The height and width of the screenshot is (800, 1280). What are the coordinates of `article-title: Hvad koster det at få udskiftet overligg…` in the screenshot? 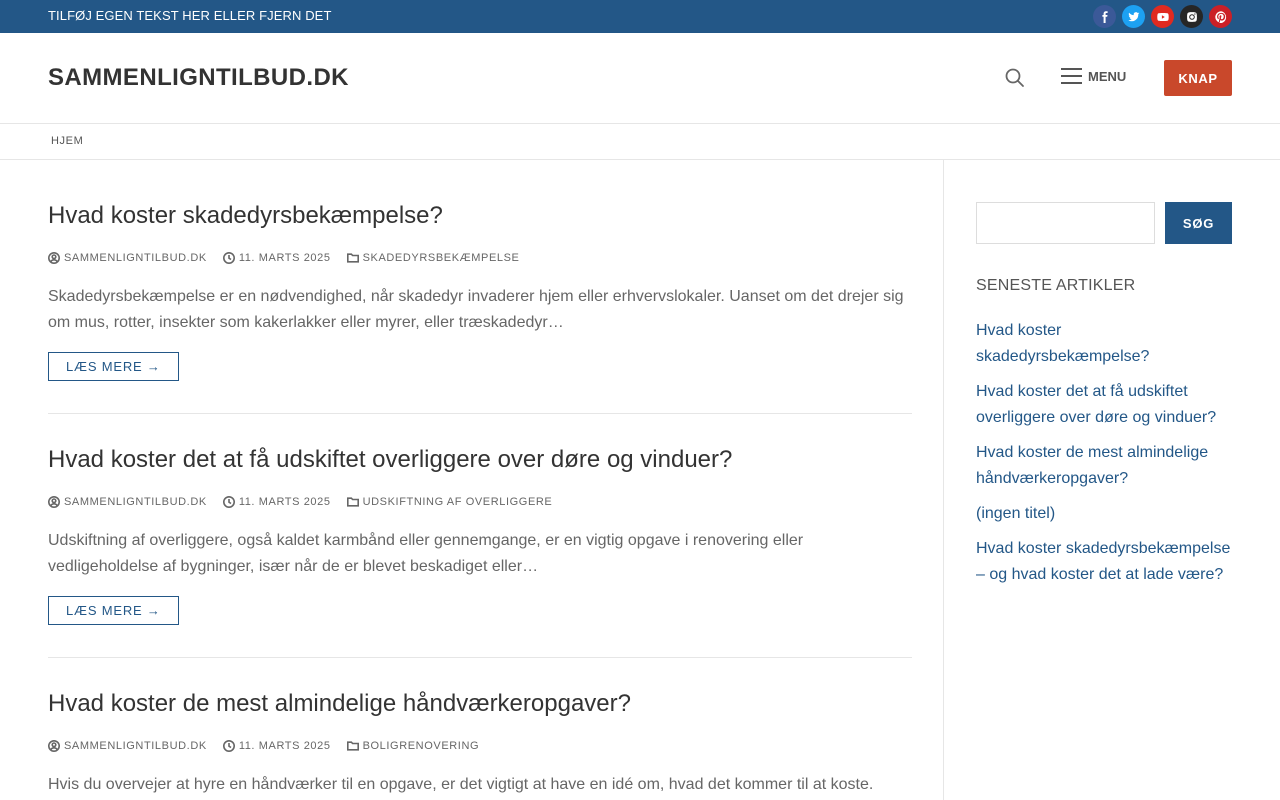 It's located at (480, 460).